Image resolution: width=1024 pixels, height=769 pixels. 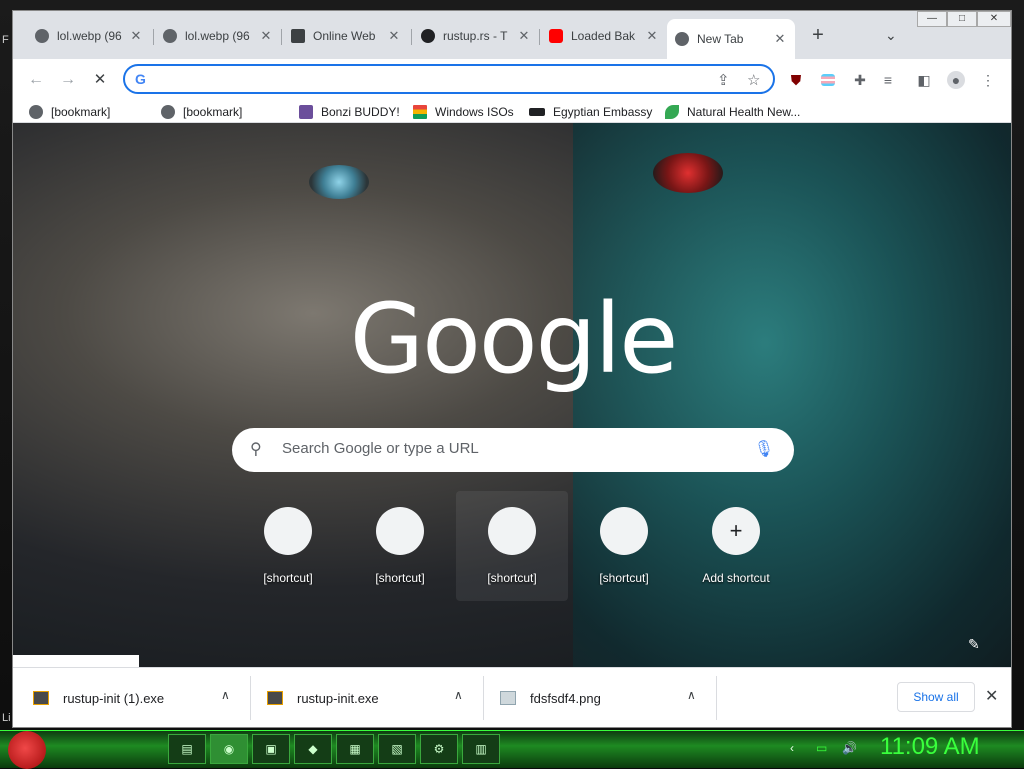 I want to click on bookmark-label: Egyptian Embassy, so click(x=602, y=112).